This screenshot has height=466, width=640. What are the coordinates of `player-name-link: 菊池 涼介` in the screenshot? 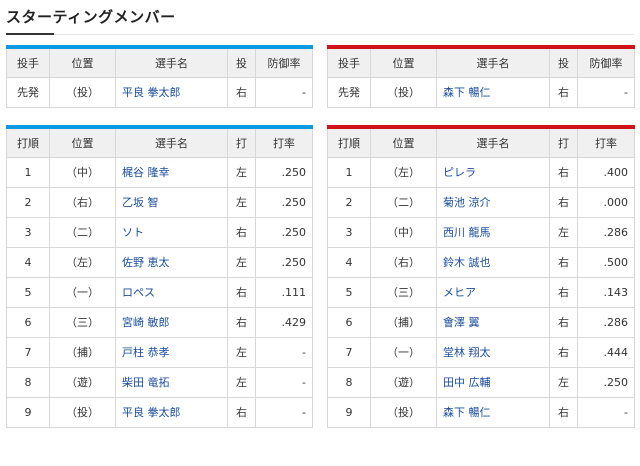 It's located at (493, 202).